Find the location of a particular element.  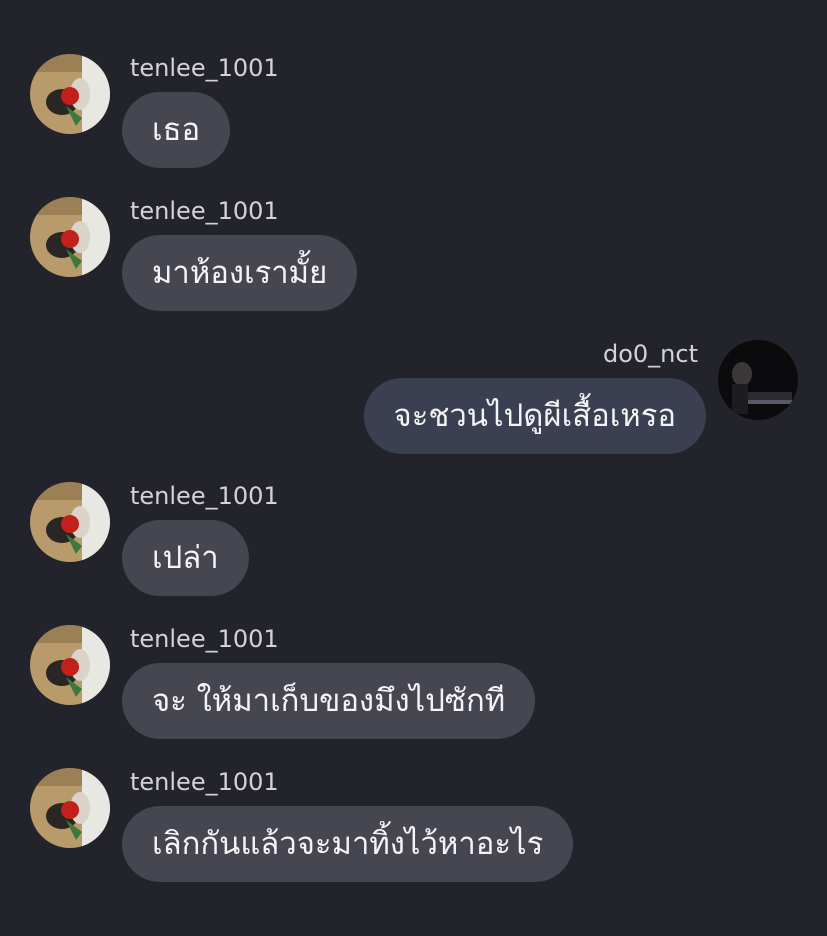

message-bubble: เปล่า is located at coordinates (185, 558).